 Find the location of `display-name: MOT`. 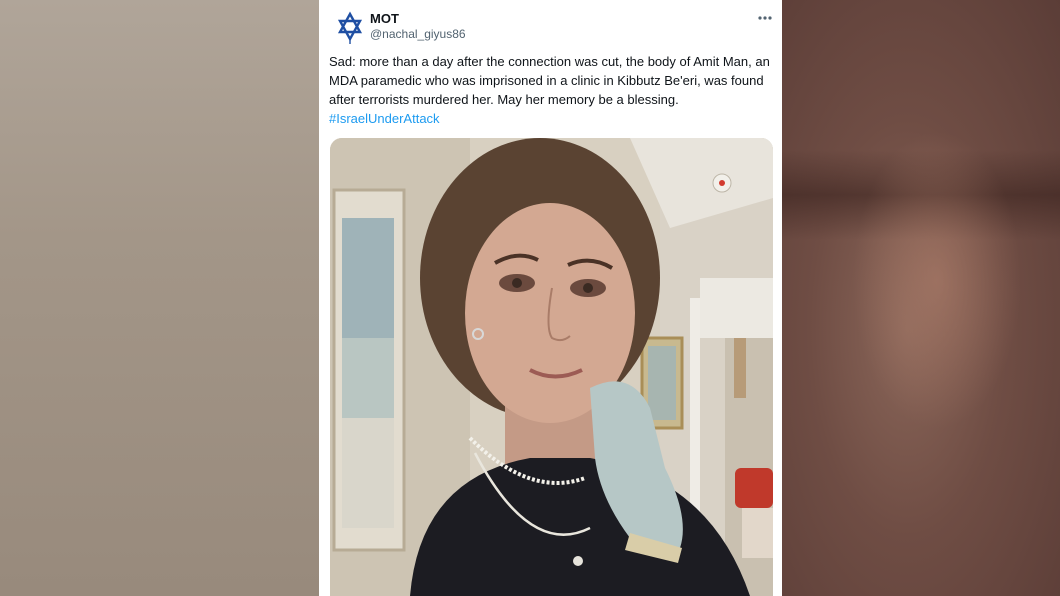

display-name: MOT is located at coordinates (384, 18).